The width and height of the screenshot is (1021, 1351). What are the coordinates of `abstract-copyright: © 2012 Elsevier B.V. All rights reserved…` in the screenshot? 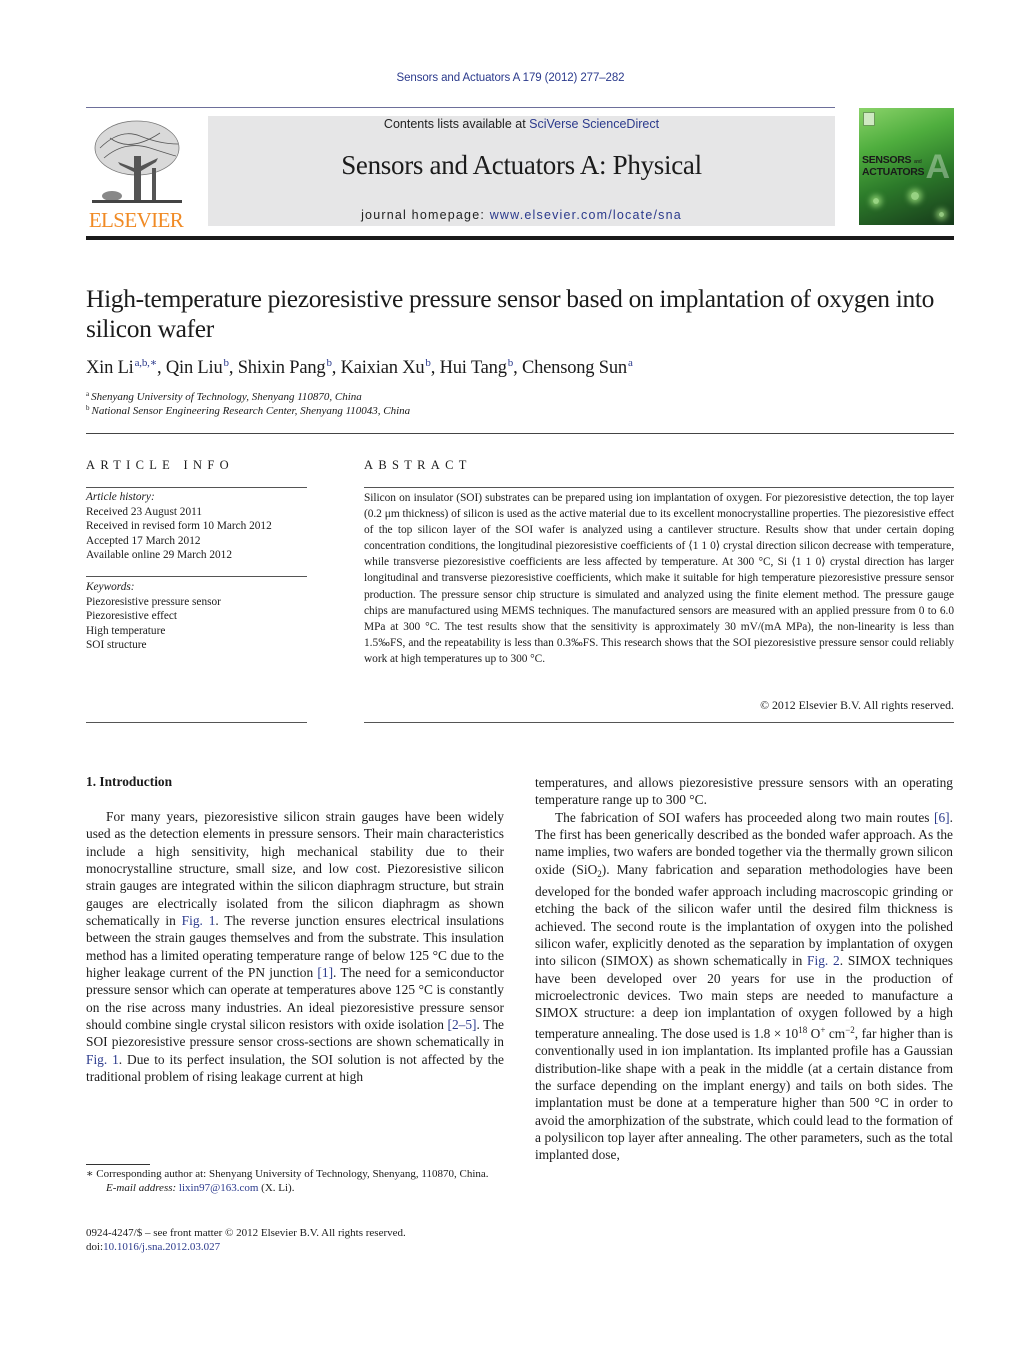 It's located at (857, 705).